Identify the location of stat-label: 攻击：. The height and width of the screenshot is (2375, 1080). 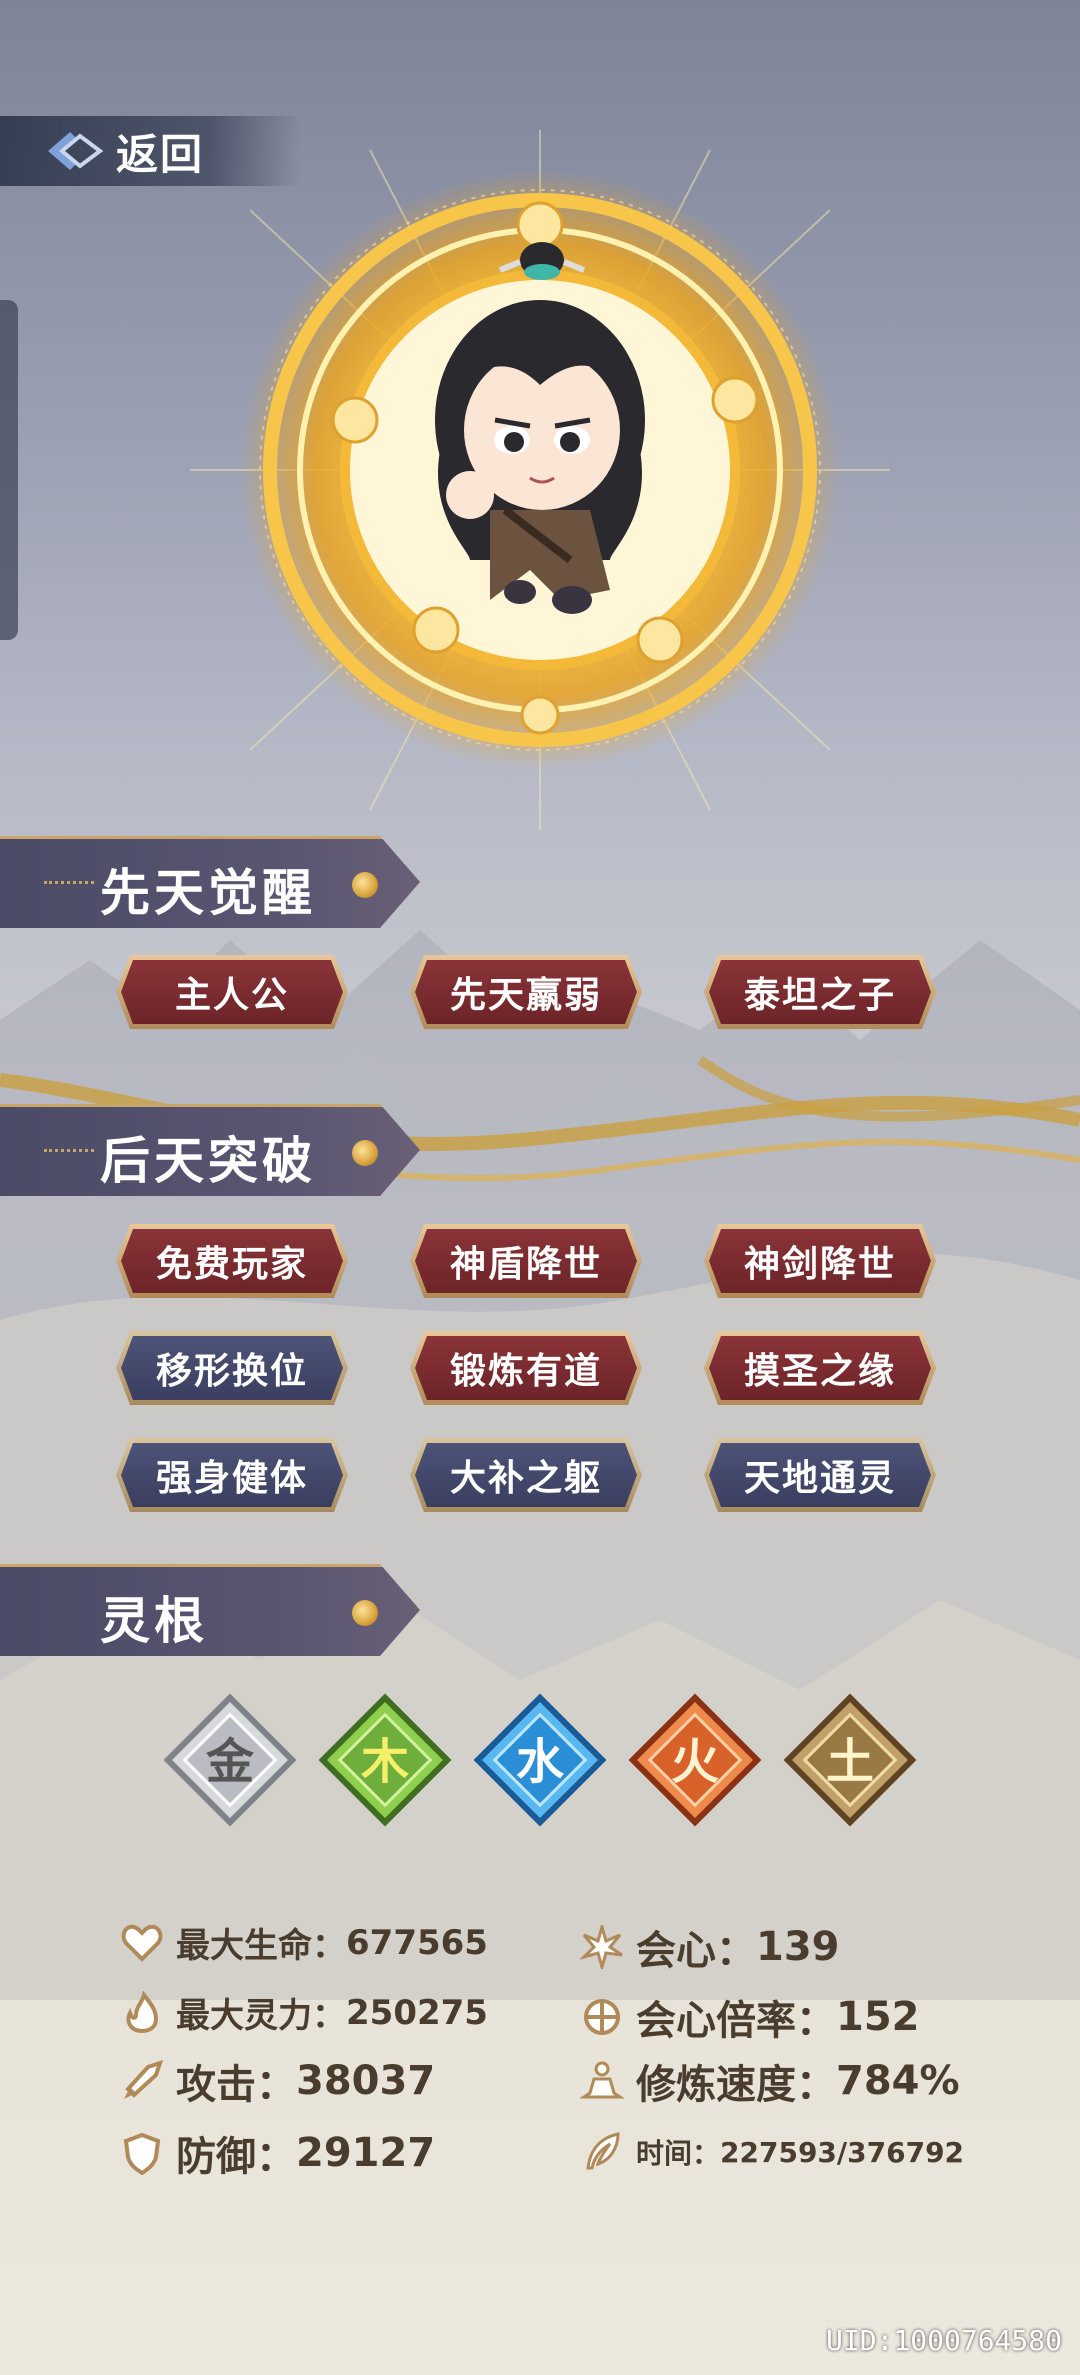
(236, 2085).